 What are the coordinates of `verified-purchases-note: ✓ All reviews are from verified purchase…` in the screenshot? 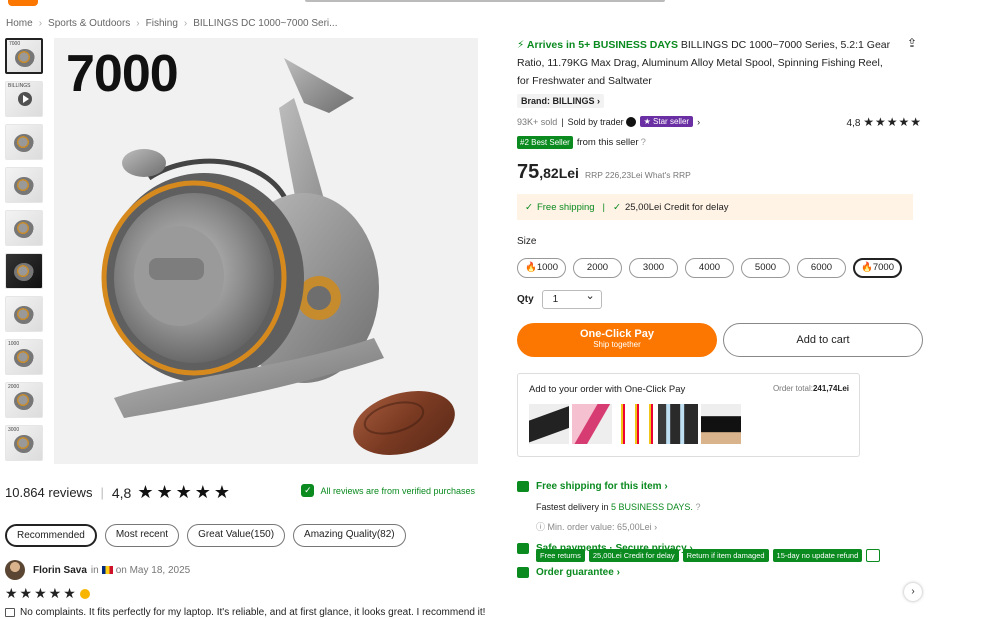 It's located at (388, 490).